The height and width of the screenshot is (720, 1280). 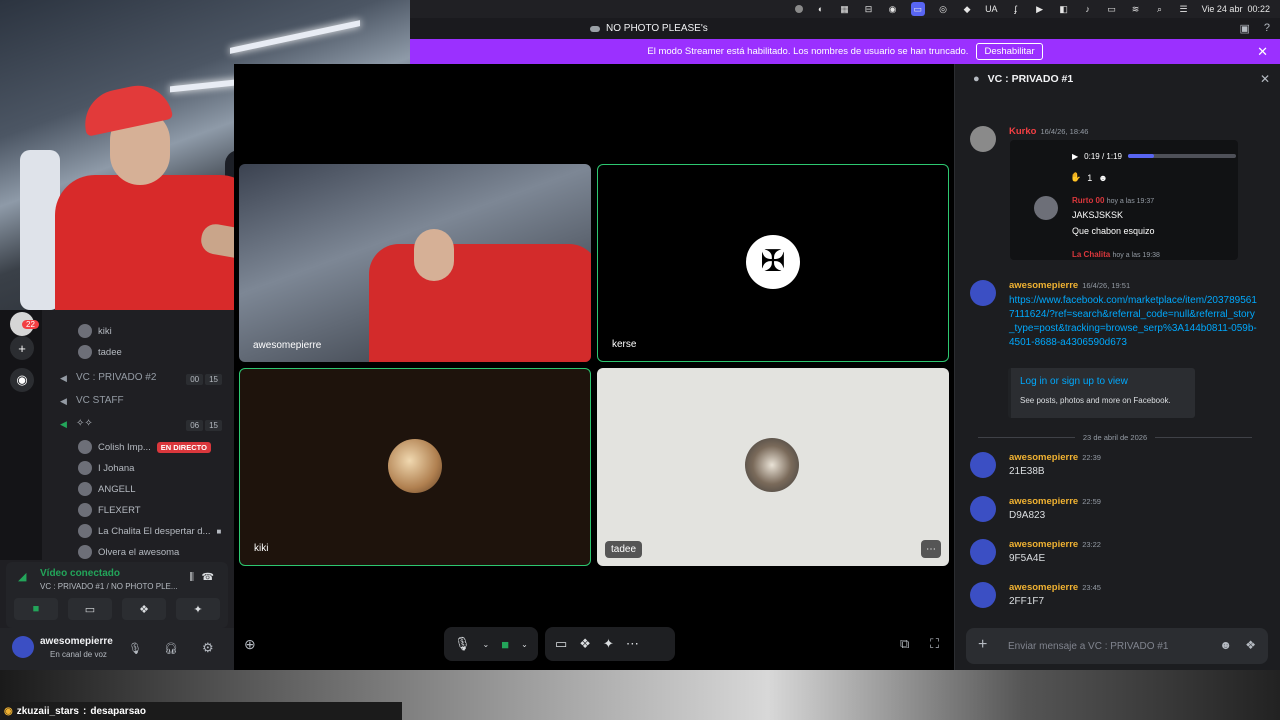 What do you see at coordinates (1102, 178) in the screenshot?
I see `add-reaction-icon: ☻` at bounding box center [1102, 178].